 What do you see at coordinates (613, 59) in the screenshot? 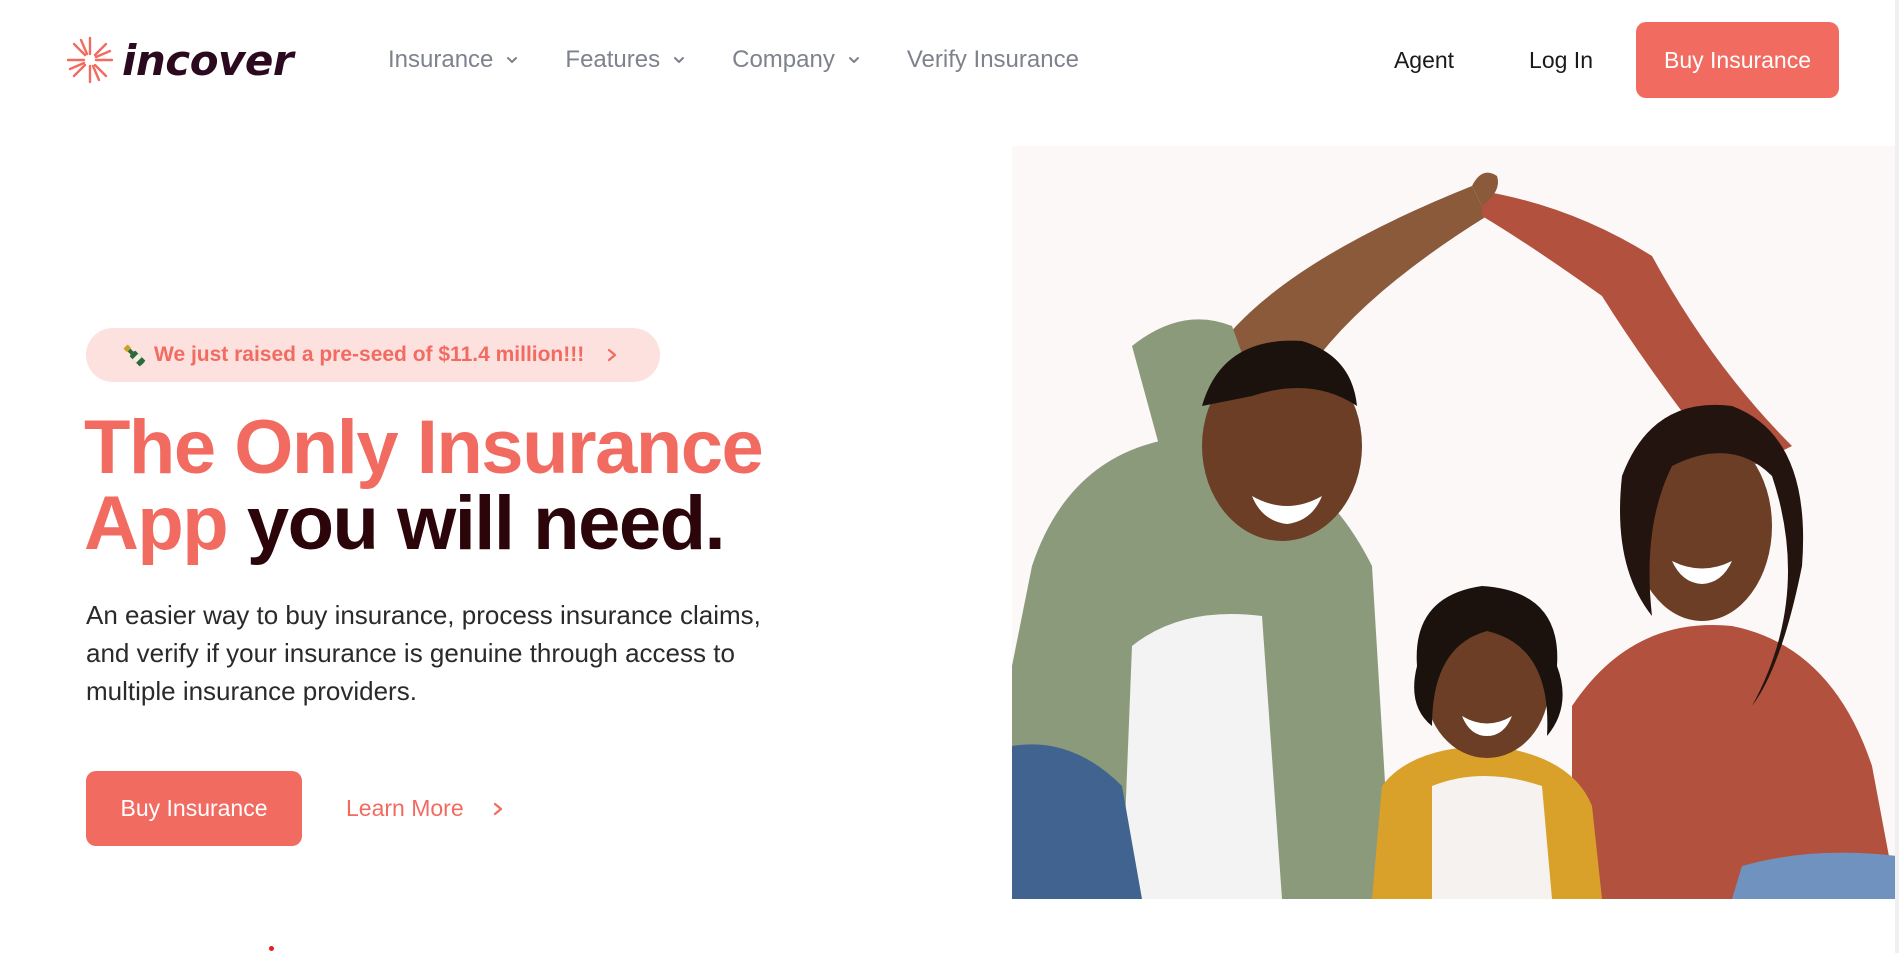
I see `nav-features-label: Features` at bounding box center [613, 59].